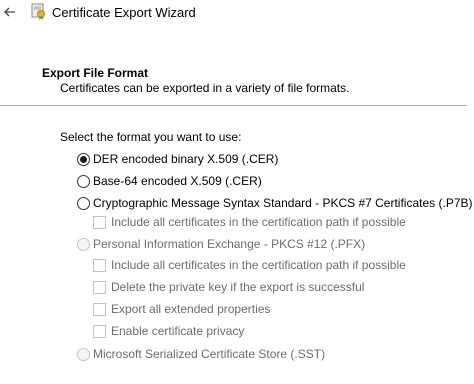 The height and width of the screenshot is (384, 474). I want to click on title-bar: Certificate Export Wizard, so click(237, 14).